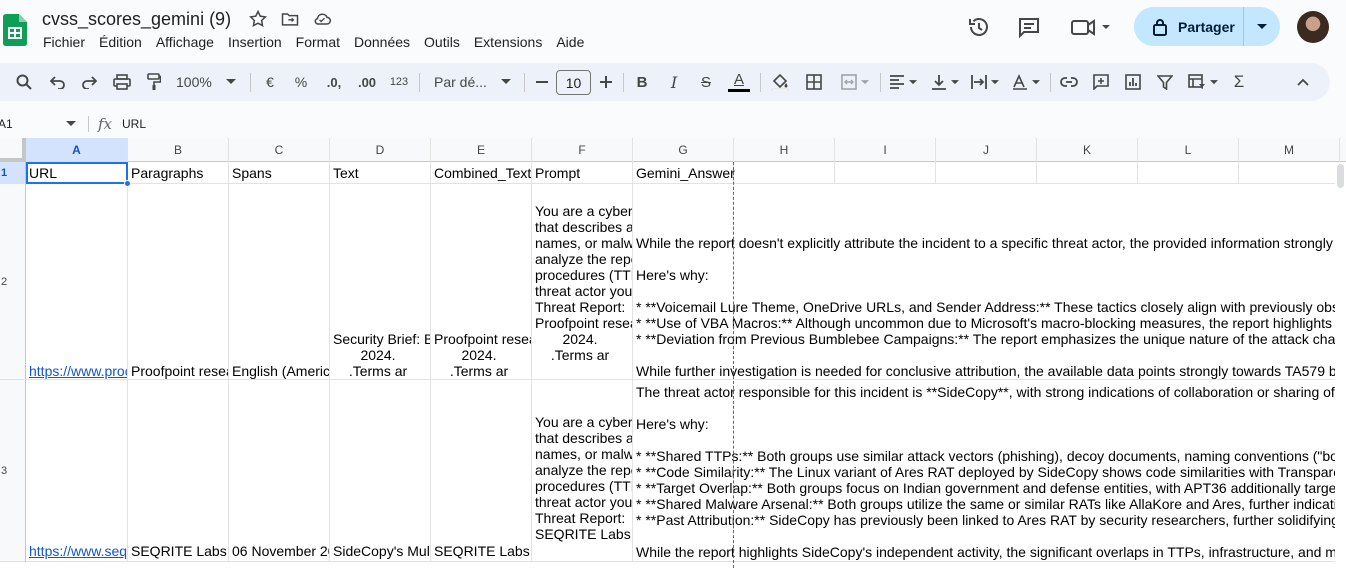 This screenshot has height=568, width=1346. What do you see at coordinates (178, 150) in the screenshot?
I see `column-header-b: B` at bounding box center [178, 150].